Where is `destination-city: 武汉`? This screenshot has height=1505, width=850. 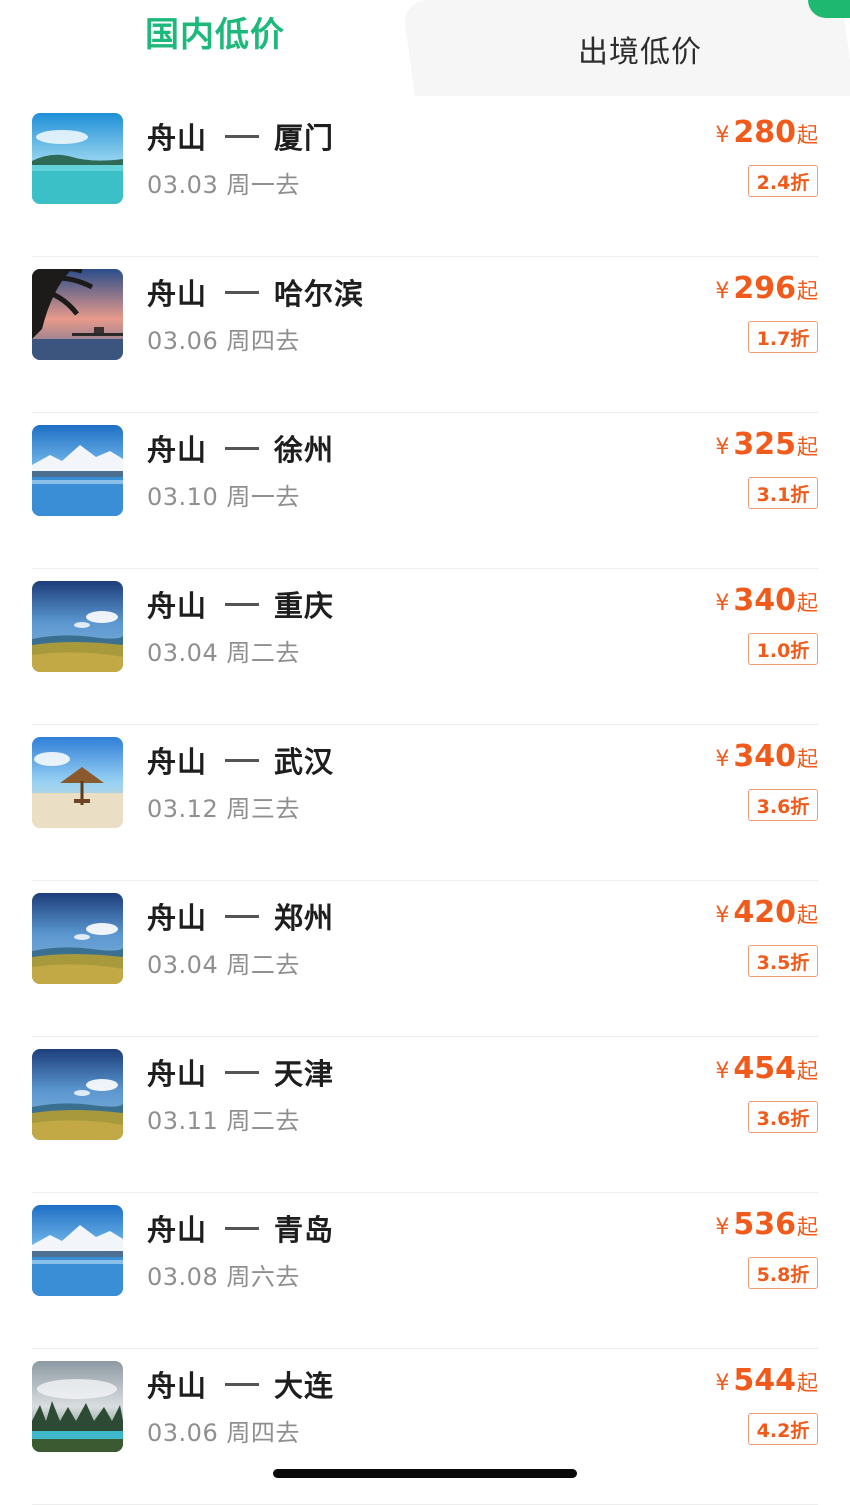
destination-city: 武汉 is located at coordinates (304, 762).